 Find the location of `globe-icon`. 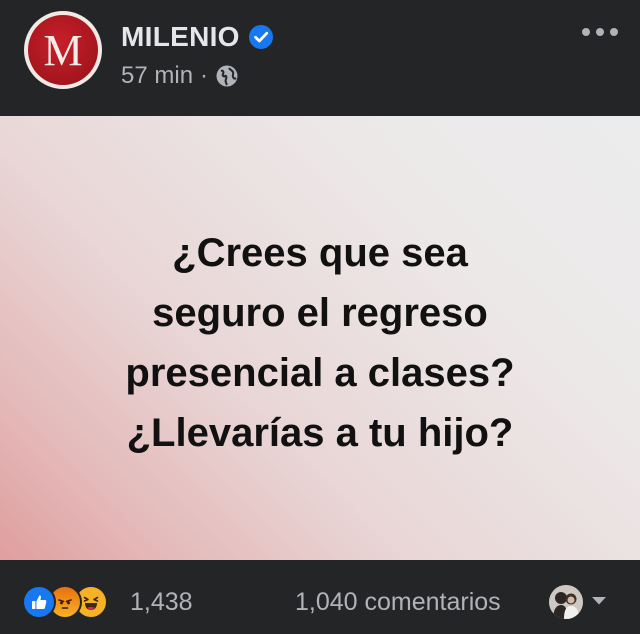

globe-icon is located at coordinates (227, 76).